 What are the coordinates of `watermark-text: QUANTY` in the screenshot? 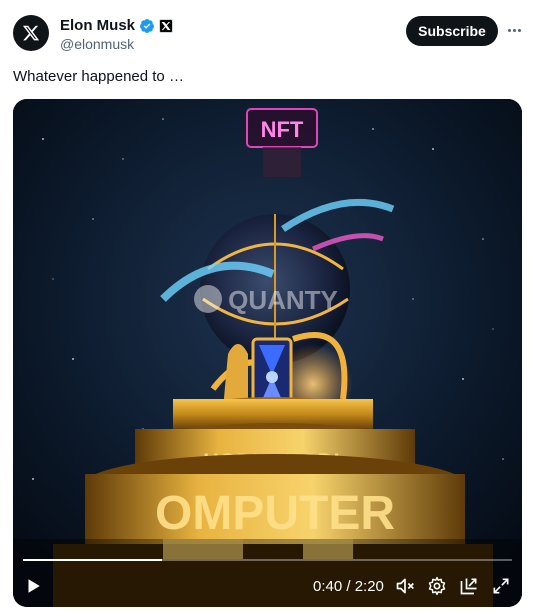 It's located at (283, 300).